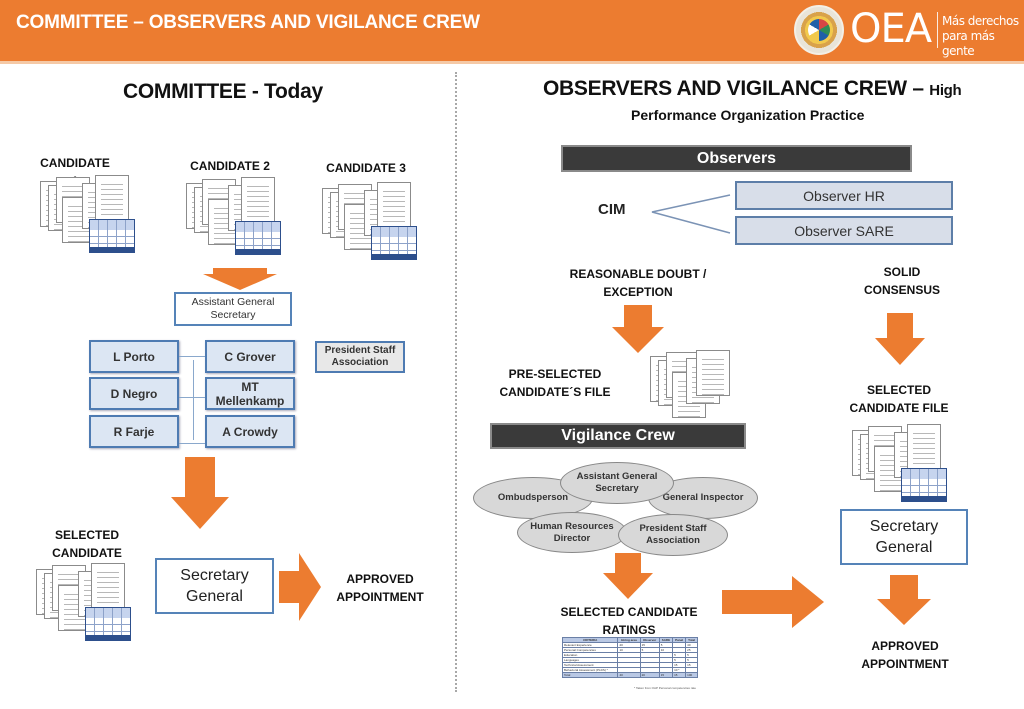 The height and width of the screenshot is (709, 1024). I want to click on table-cell: 40, so click(629, 675).